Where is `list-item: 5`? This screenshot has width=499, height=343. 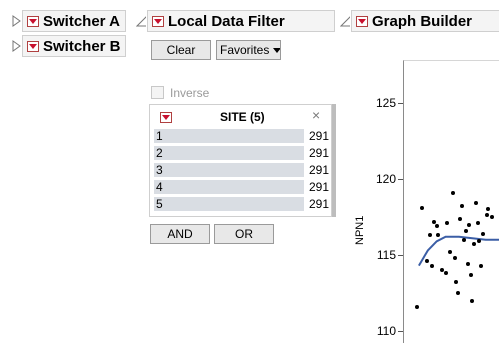 list-item: 5 is located at coordinates (229, 204).